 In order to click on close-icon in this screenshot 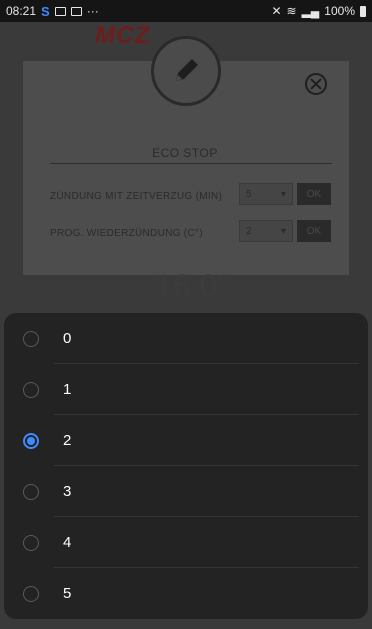, I will do `click(316, 84)`.